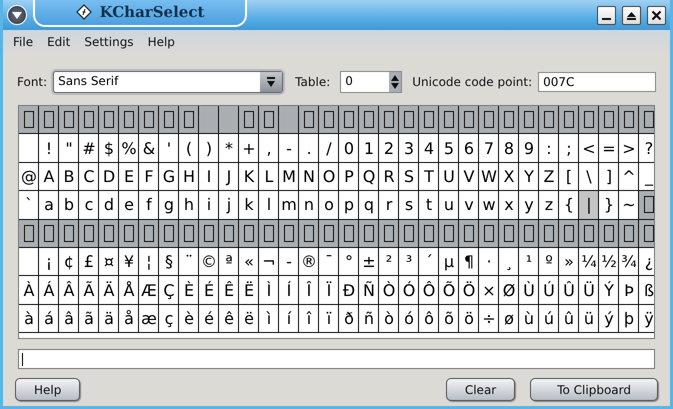 The height and width of the screenshot is (409, 673). What do you see at coordinates (429, 290) in the screenshot?
I see `character-cell: Ô` at bounding box center [429, 290].